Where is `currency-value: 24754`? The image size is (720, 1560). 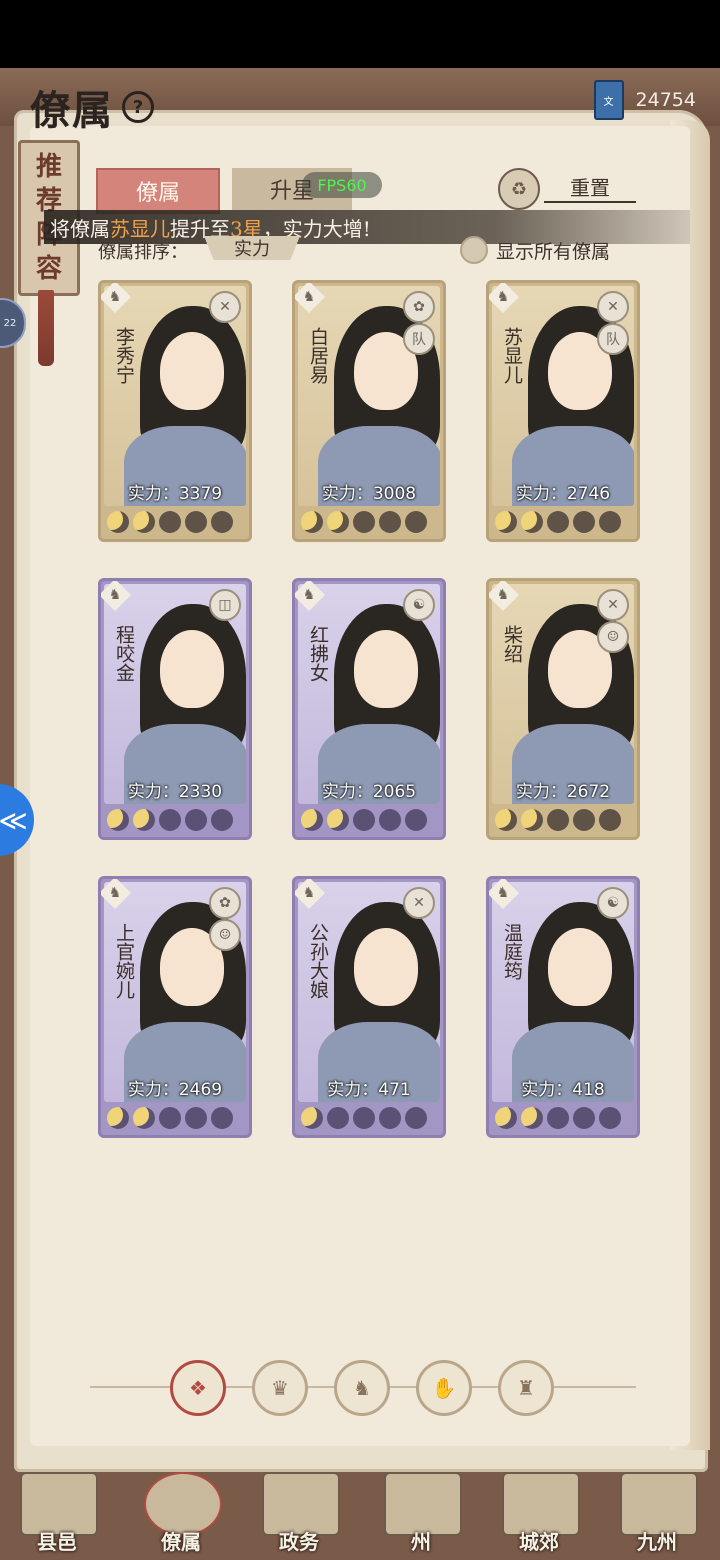
currency-value: 24754 is located at coordinates (665, 100).